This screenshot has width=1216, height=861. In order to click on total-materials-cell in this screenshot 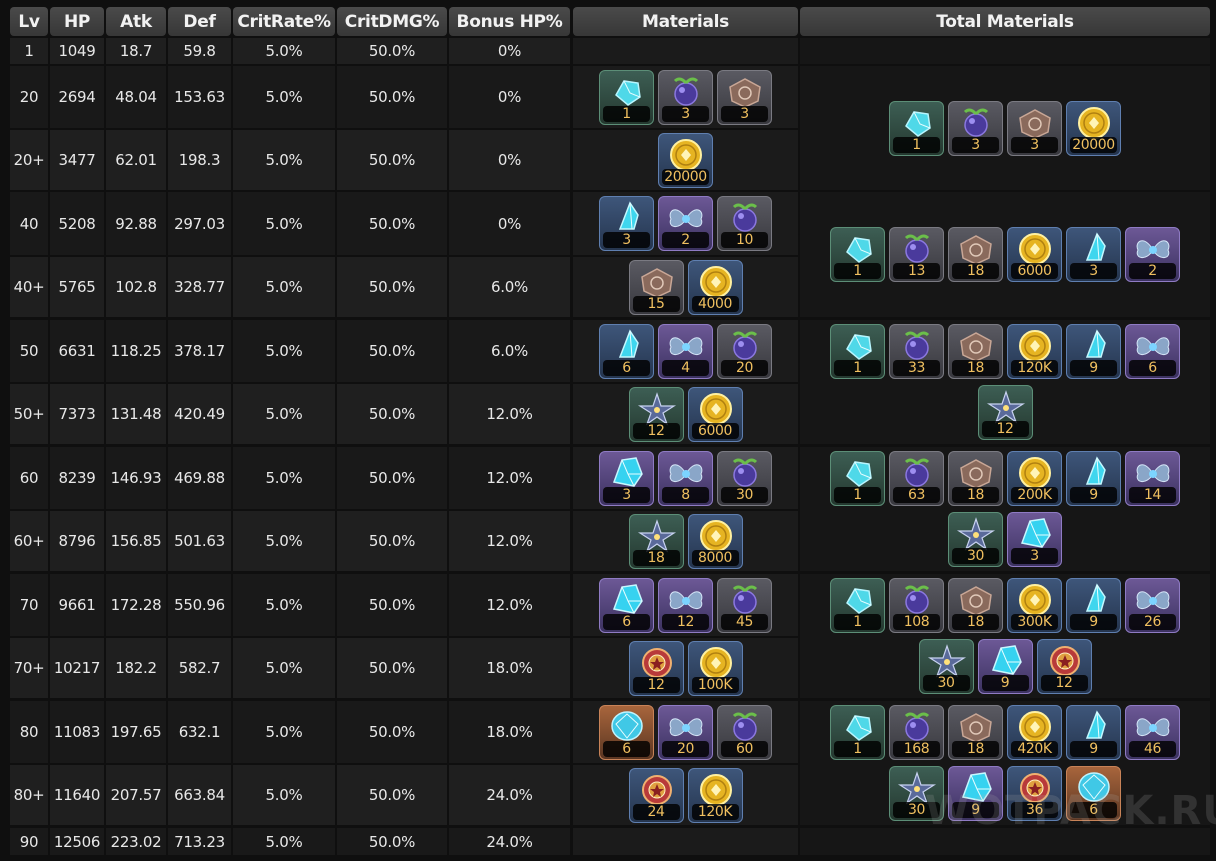, I will do `click(1005, 51)`.